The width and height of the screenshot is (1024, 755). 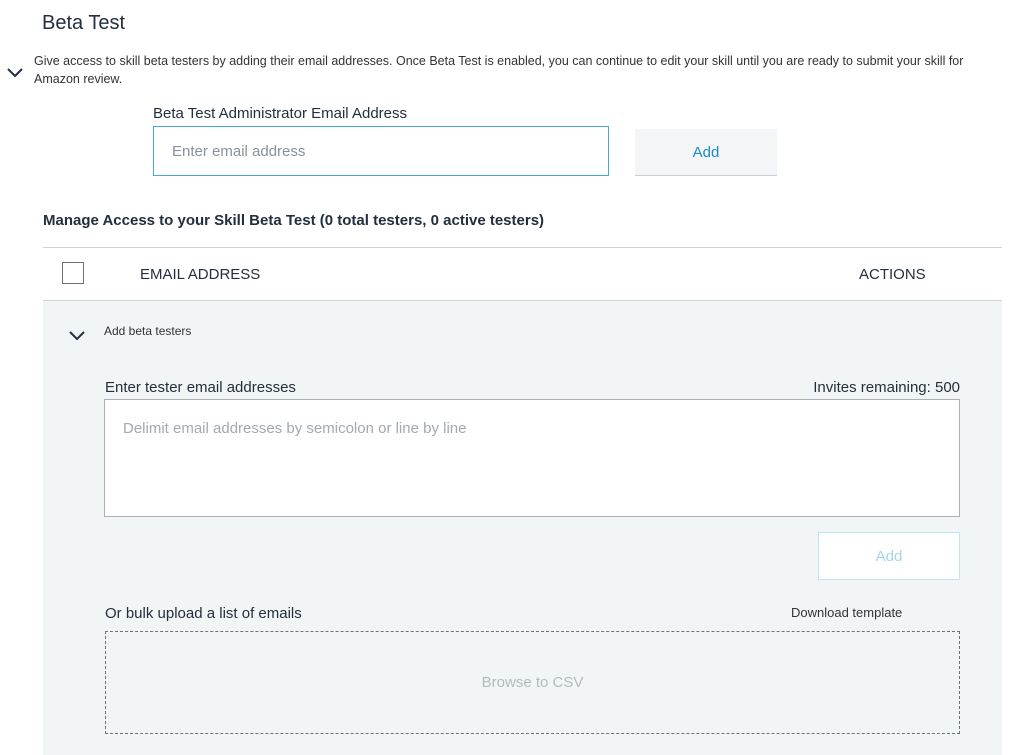 I want to click on csv-dropzone: Browse to CSV, so click(x=532, y=682).